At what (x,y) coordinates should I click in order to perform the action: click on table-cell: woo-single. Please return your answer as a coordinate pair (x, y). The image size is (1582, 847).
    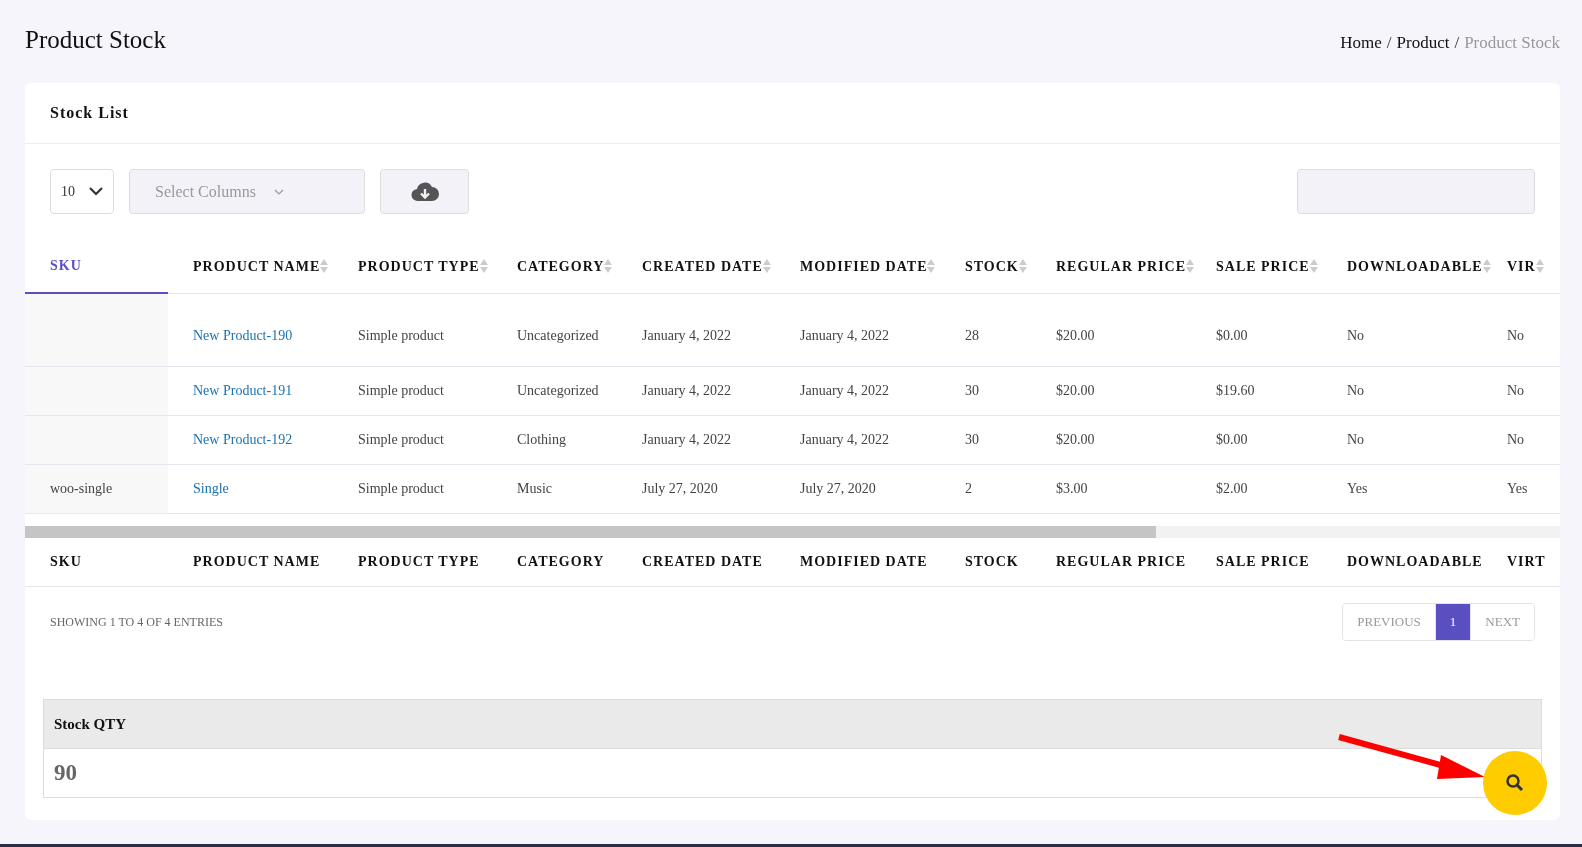
    Looking at the image, I should click on (96, 489).